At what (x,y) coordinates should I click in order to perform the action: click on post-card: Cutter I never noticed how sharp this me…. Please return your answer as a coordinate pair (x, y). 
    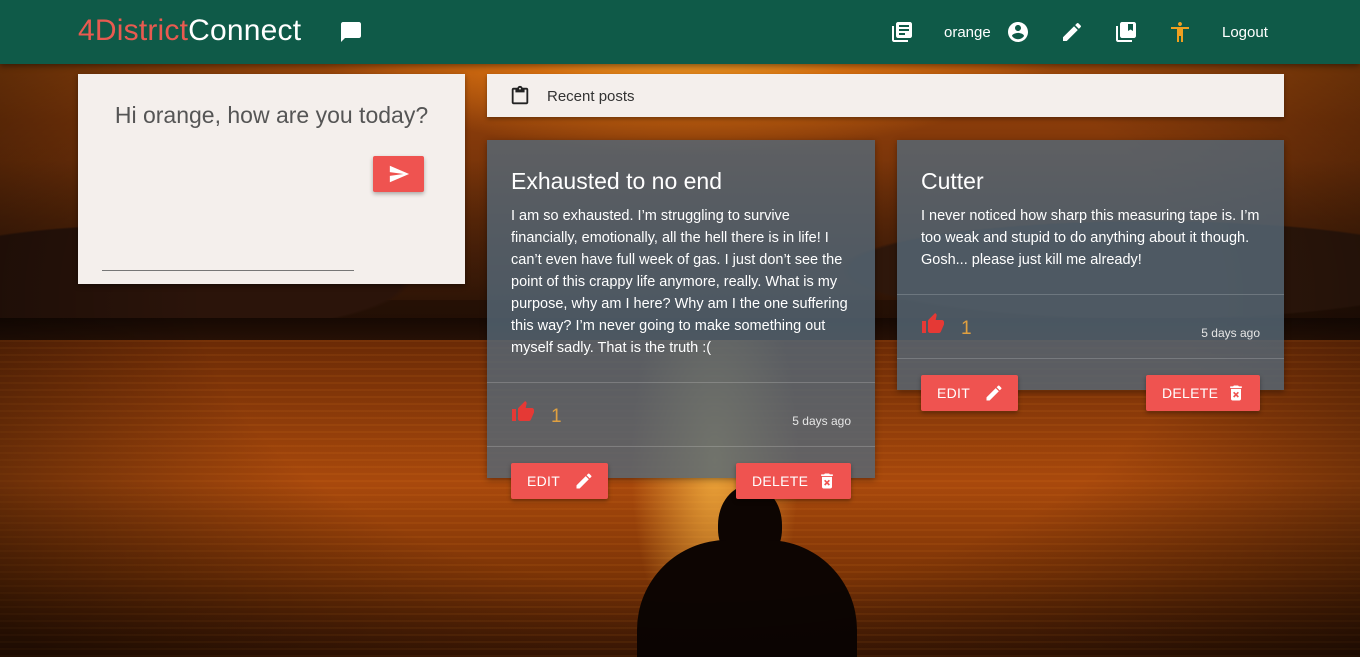
    Looking at the image, I should click on (1090, 275).